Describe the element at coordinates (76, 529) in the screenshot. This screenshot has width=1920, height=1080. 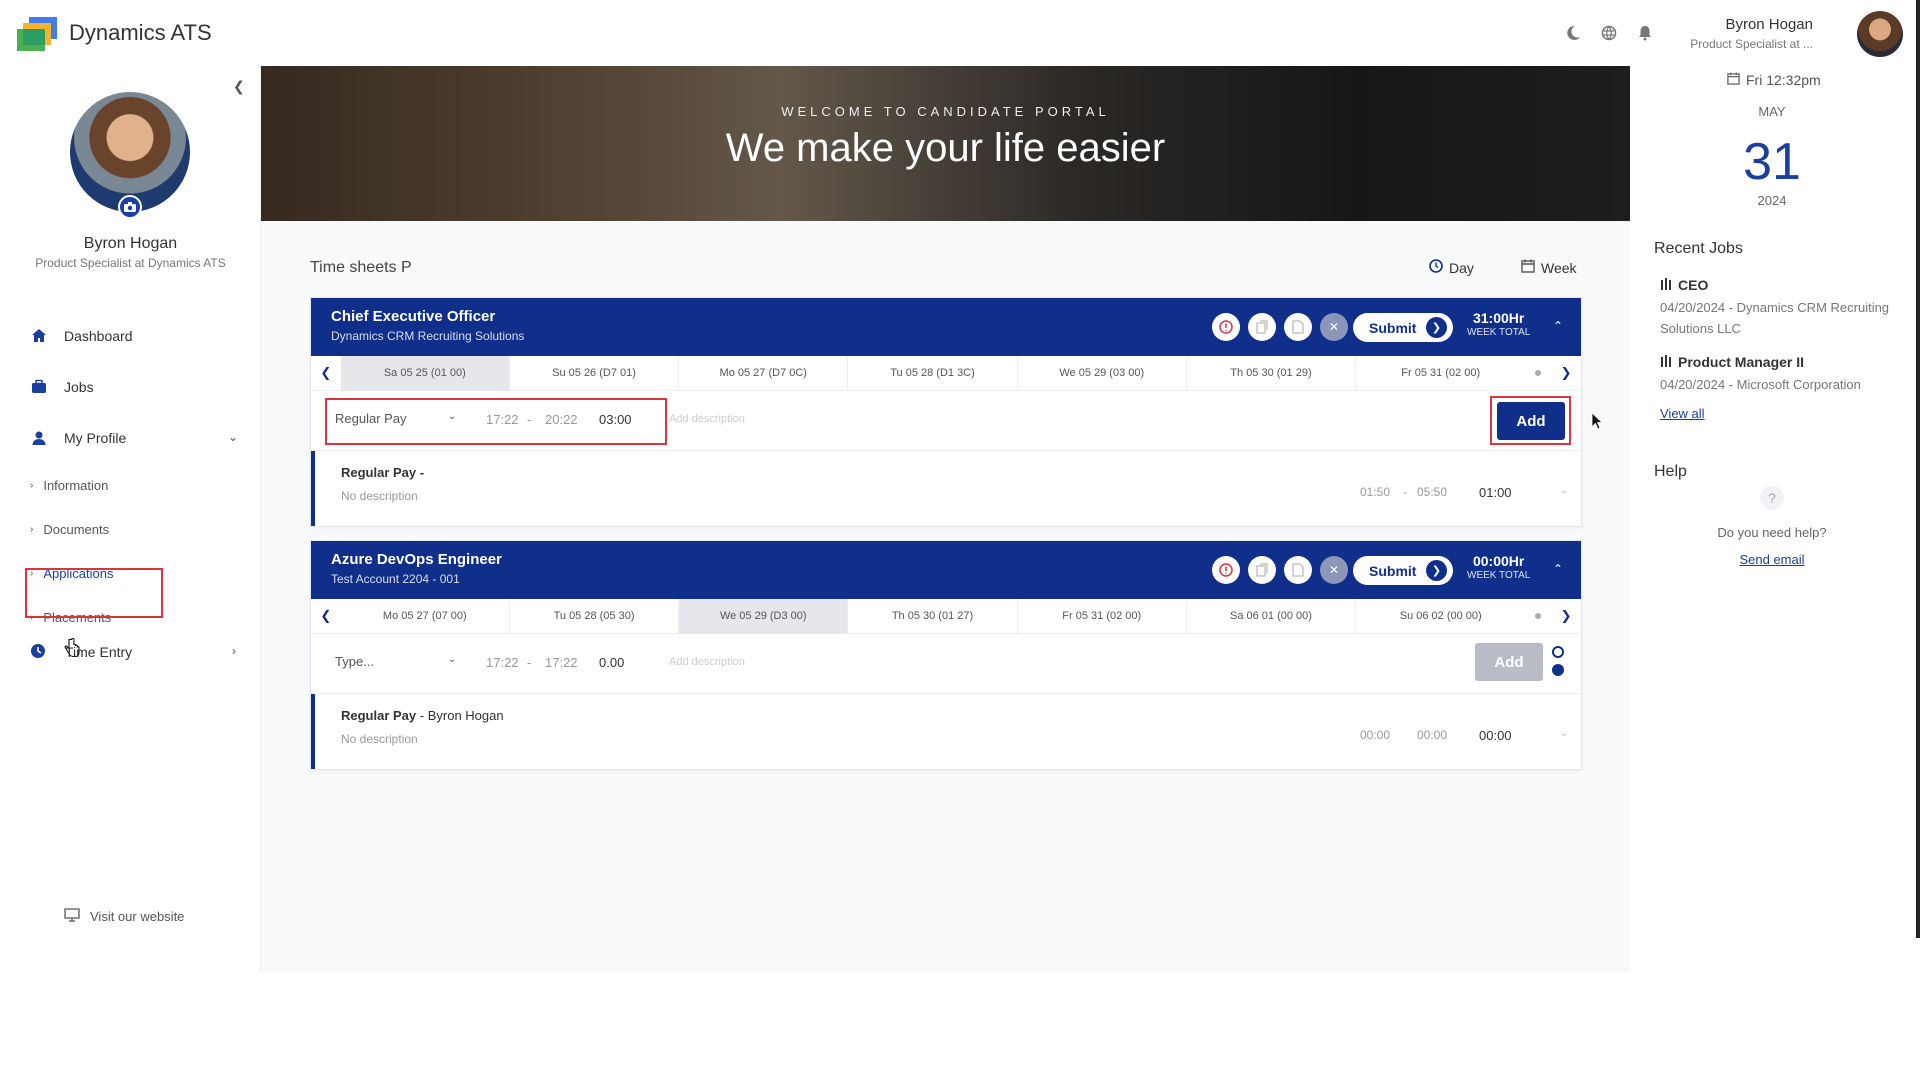
I see `subitem-label: Documents` at that location.